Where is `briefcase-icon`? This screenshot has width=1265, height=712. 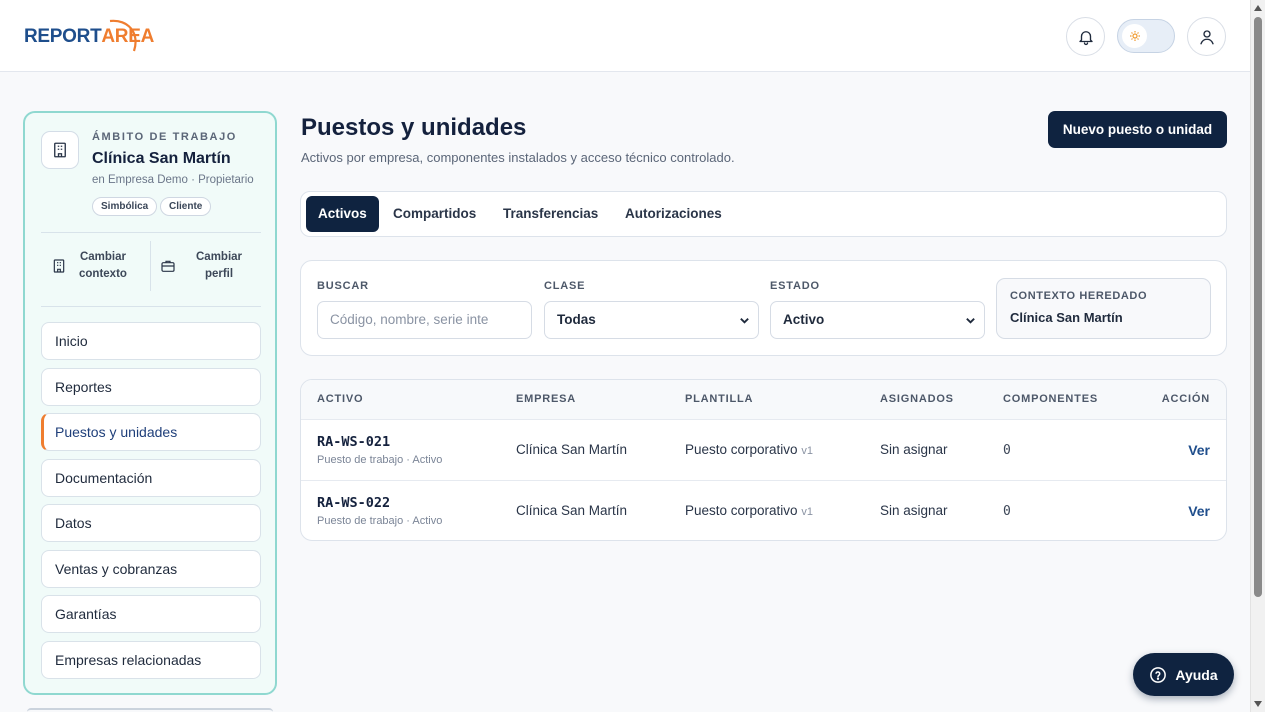 briefcase-icon is located at coordinates (168, 266).